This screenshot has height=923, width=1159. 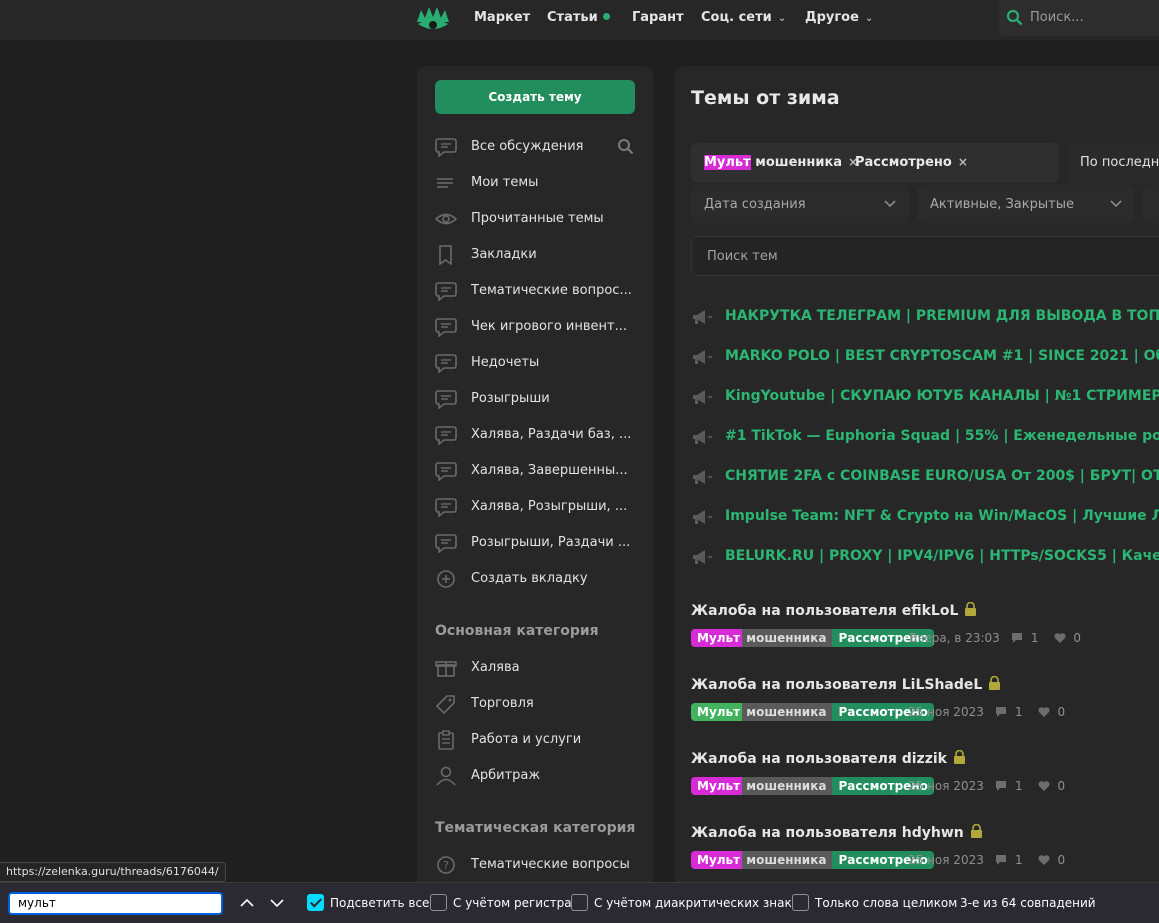 What do you see at coordinates (445, 704) in the screenshot?
I see `tag-icon` at bounding box center [445, 704].